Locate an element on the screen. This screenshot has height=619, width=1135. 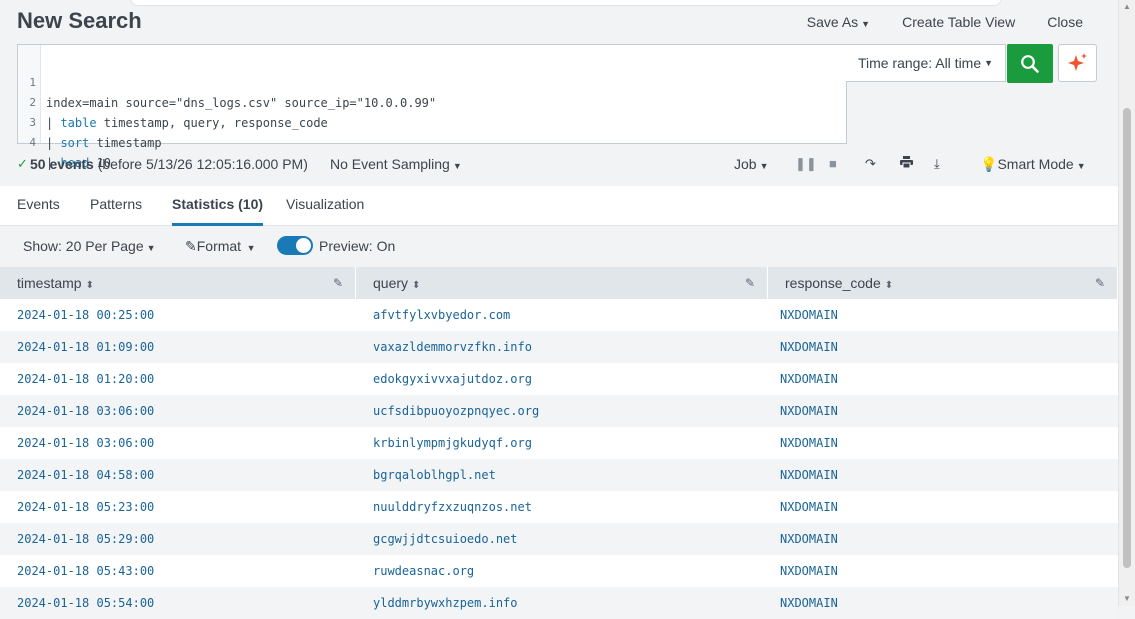
cell-query: vaxazldemmorvzfkn.info is located at coordinates (452, 347).